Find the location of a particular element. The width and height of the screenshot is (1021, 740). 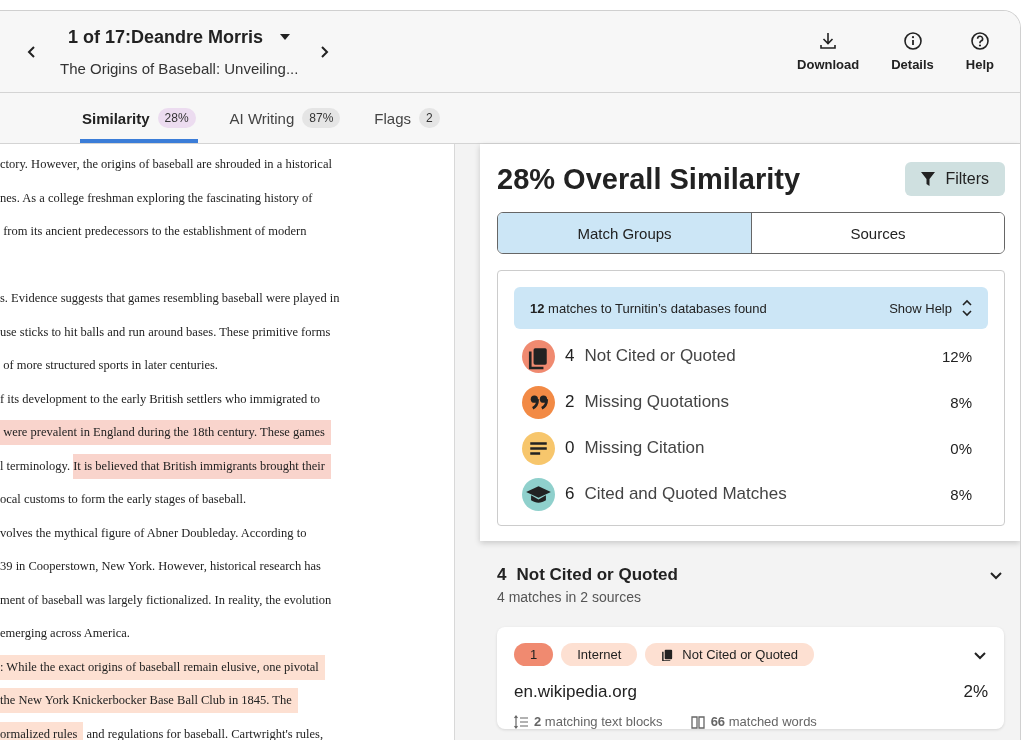

category-label: Not Cited or Quoted is located at coordinates (763, 356).